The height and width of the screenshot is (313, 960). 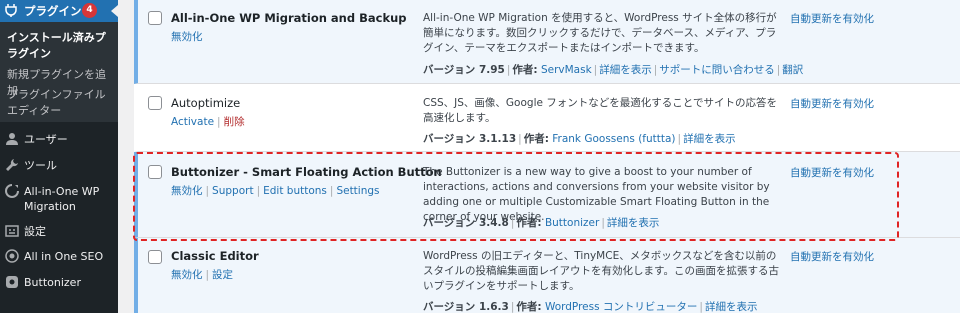 What do you see at coordinates (295, 191) in the screenshot?
I see `edit-buttons-link: Edit buttons` at bounding box center [295, 191].